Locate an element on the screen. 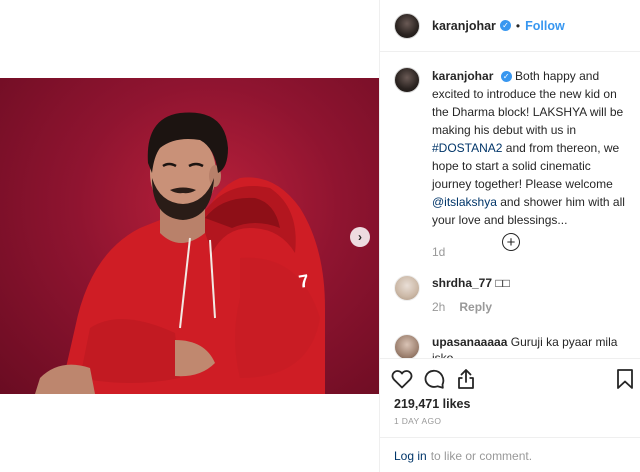  login-link: Log in is located at coordinates (410, 456).